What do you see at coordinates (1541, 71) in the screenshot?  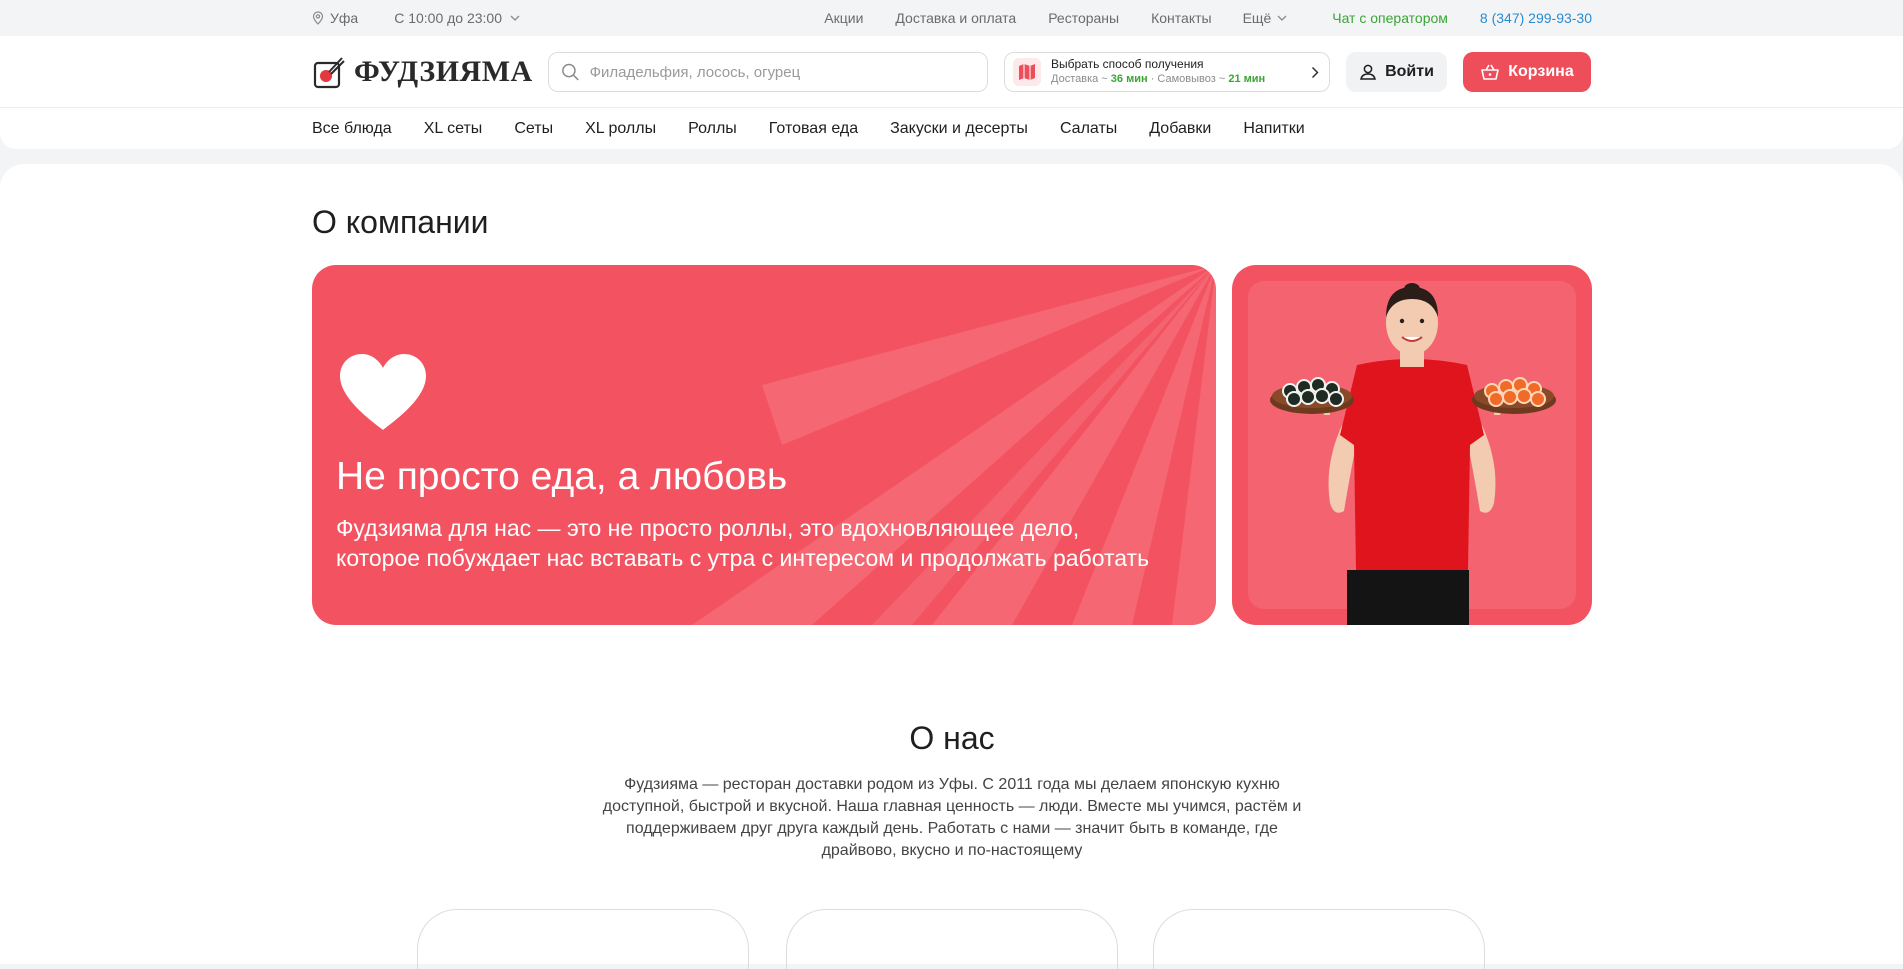 I see `cart-label: Корзина` at bounding box center [1541, 71].